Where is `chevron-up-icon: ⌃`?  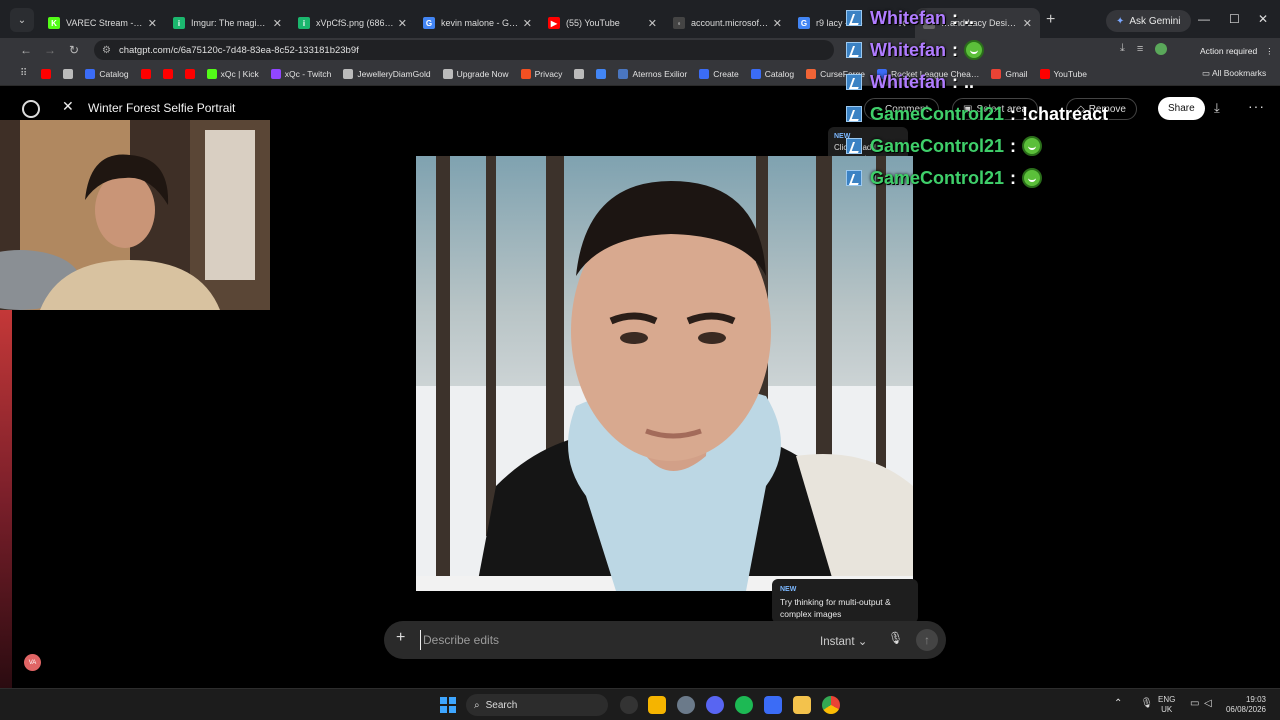
chevron-up-icon: ⌃ is located at coordinates (1118, 703).